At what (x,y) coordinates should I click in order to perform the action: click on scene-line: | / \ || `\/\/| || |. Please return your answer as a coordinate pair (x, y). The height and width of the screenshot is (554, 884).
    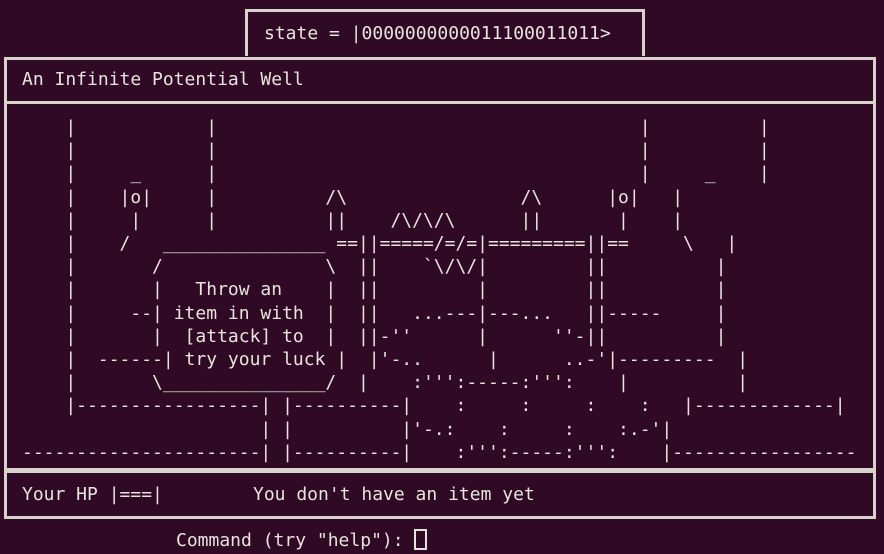
    Looking at the image, I should click on (396, 267).